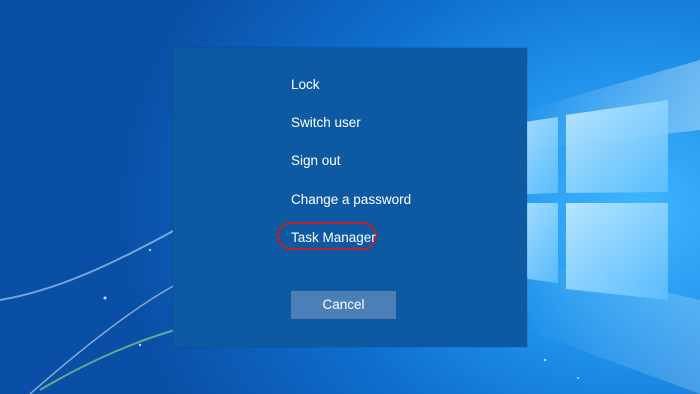 This screenshot has height=394, width=700. Describe the element at coordinates (333, 238) in the screenshot. I see `task-manager-option: Task Manager` at that location.